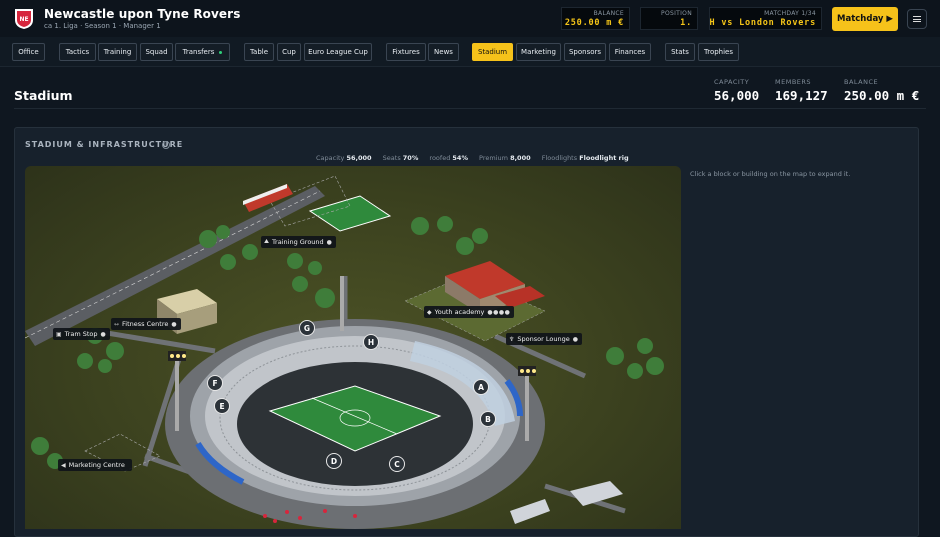  What do you see at coordinates (469, 312) in the screenshot?
I see `pin-youth-academy: ◆ Youth academy ●●●●` at bounding box center [469, 312].